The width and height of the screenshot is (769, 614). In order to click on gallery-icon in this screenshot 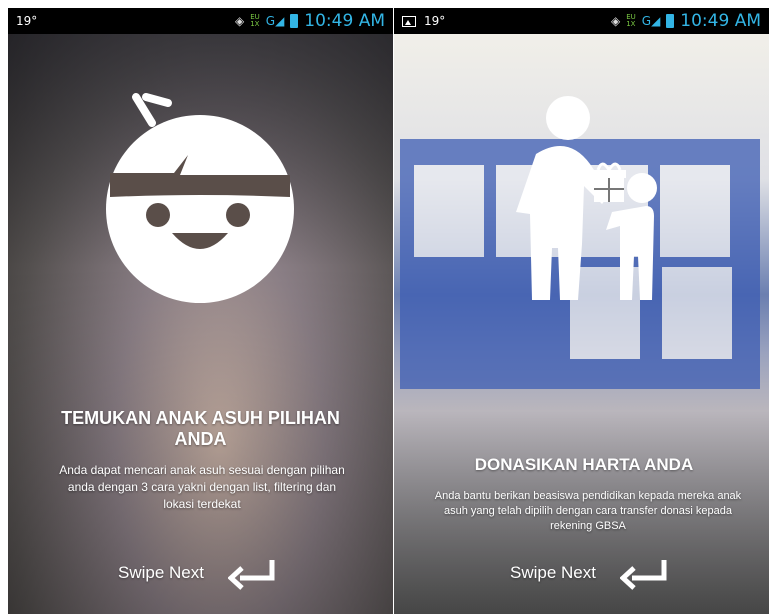, I will do `click(409, 21)`.